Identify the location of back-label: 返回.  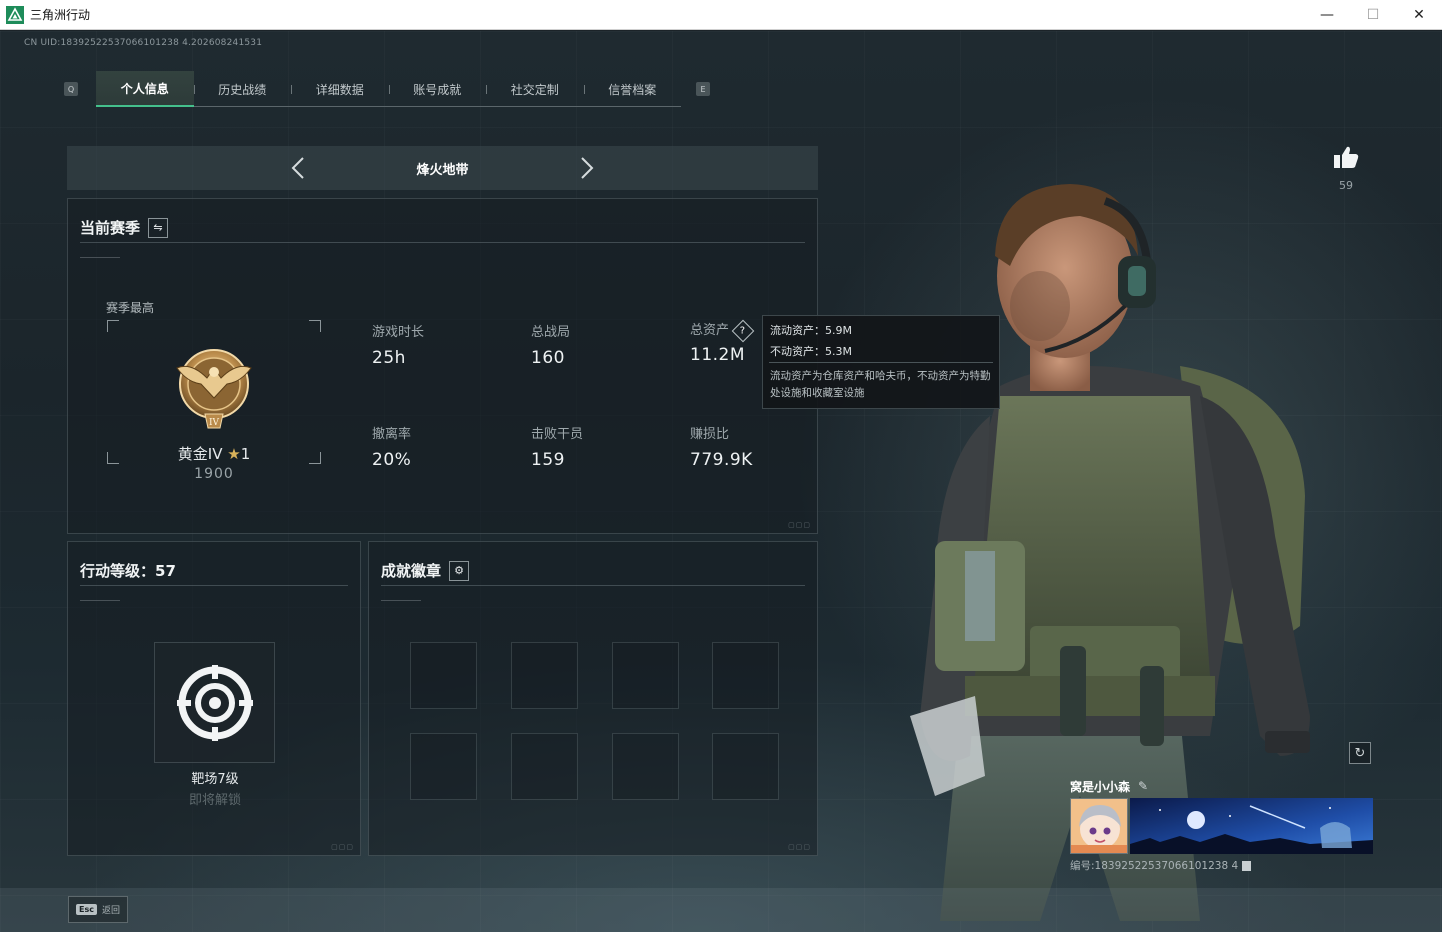
(110, 911).